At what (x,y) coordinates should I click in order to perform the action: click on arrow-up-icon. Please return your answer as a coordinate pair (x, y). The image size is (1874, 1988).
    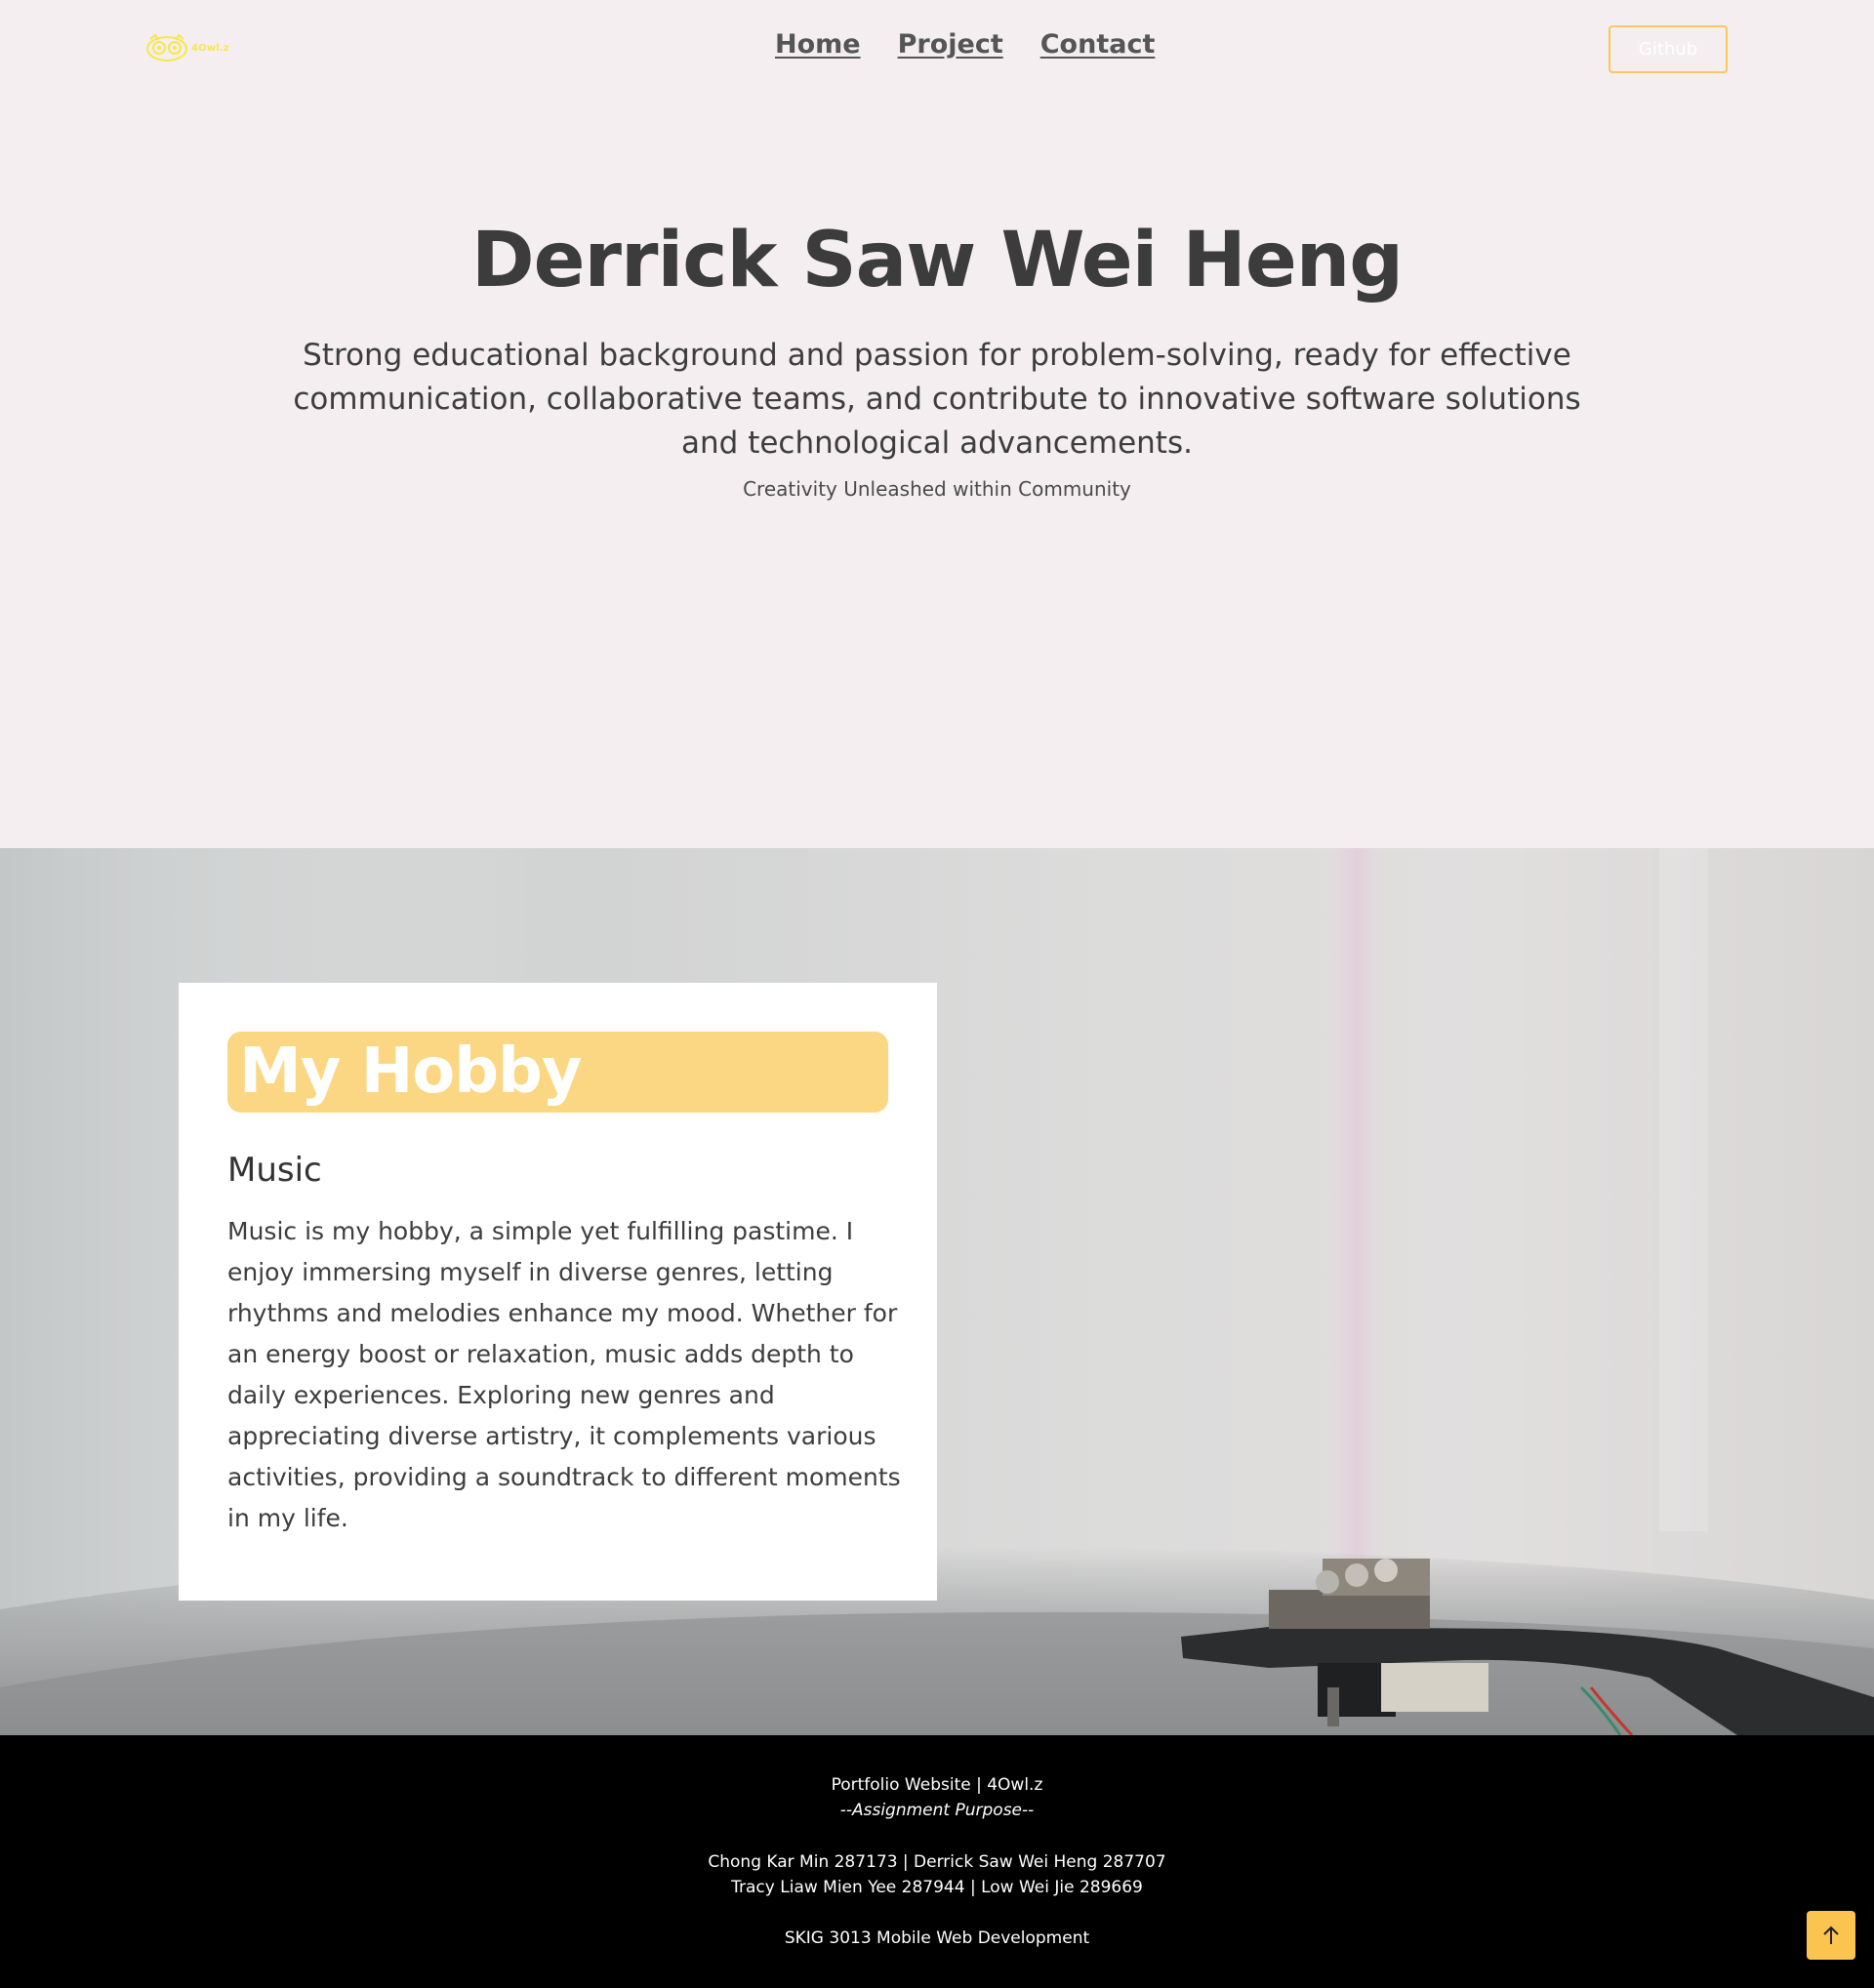
    Looking at the image, I should click on (1831, 1935).